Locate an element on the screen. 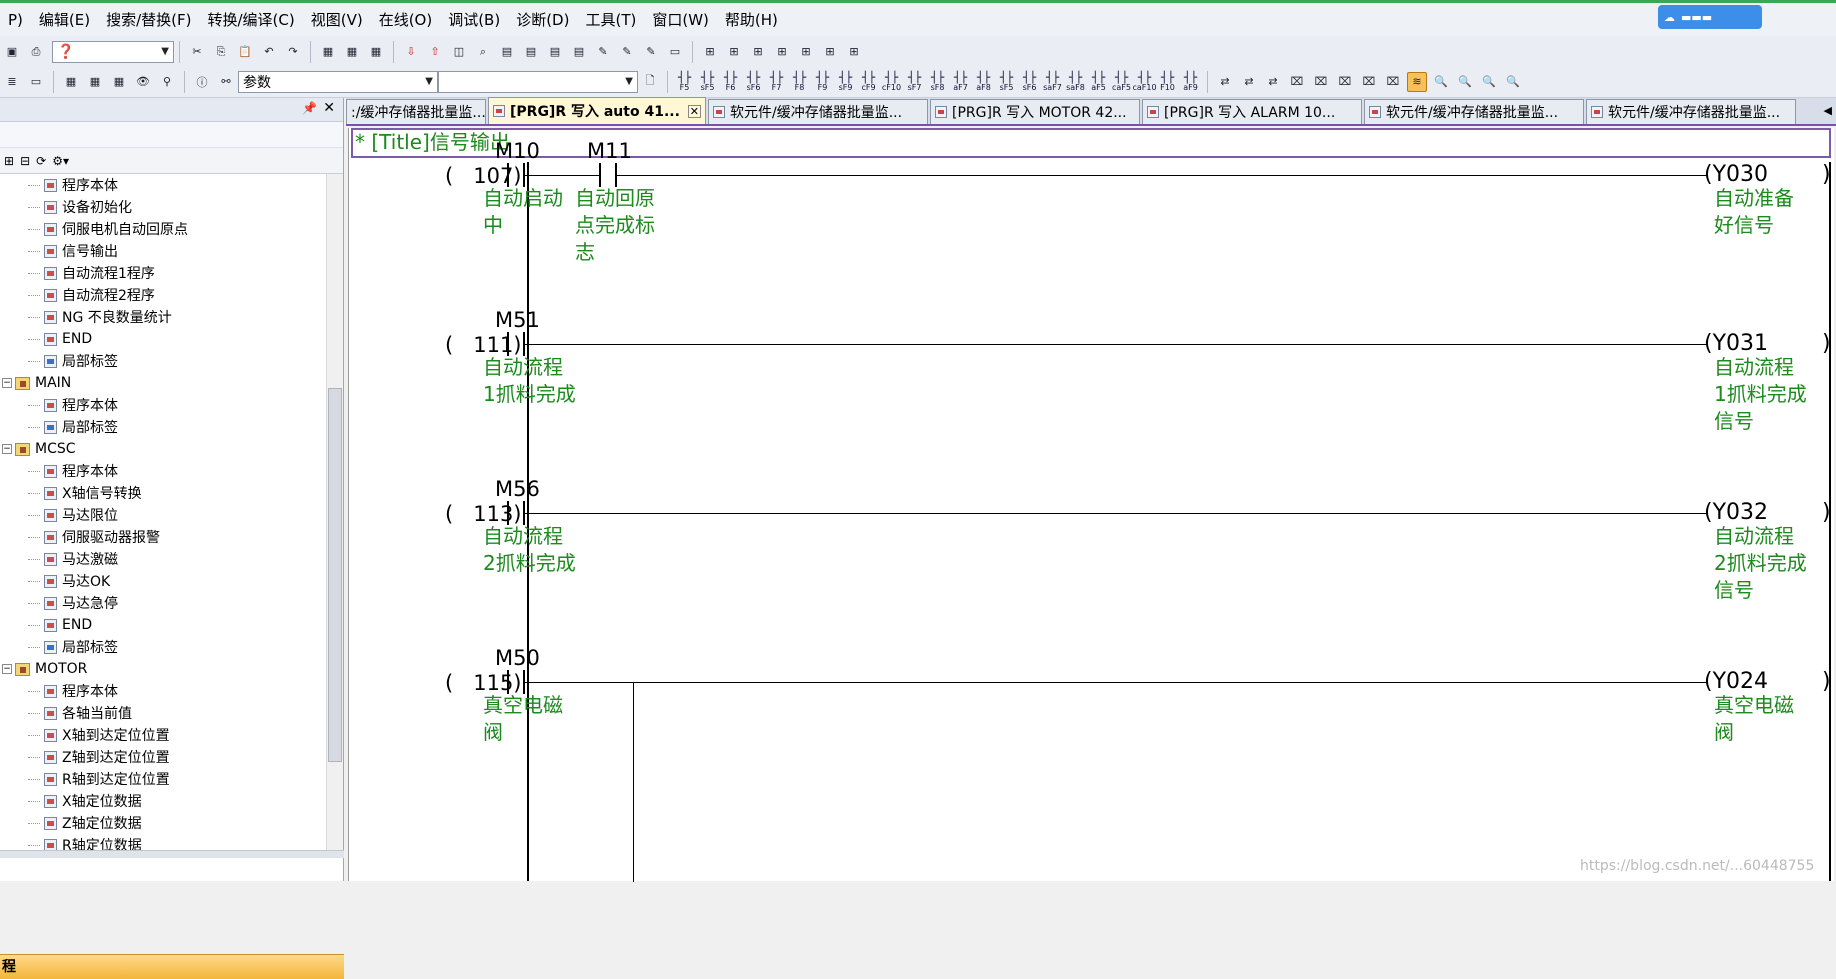 Image resolution: width=1836 pixels, height=979 pixels. filter-icon: ⚲ is located at coordinates (167, 82).